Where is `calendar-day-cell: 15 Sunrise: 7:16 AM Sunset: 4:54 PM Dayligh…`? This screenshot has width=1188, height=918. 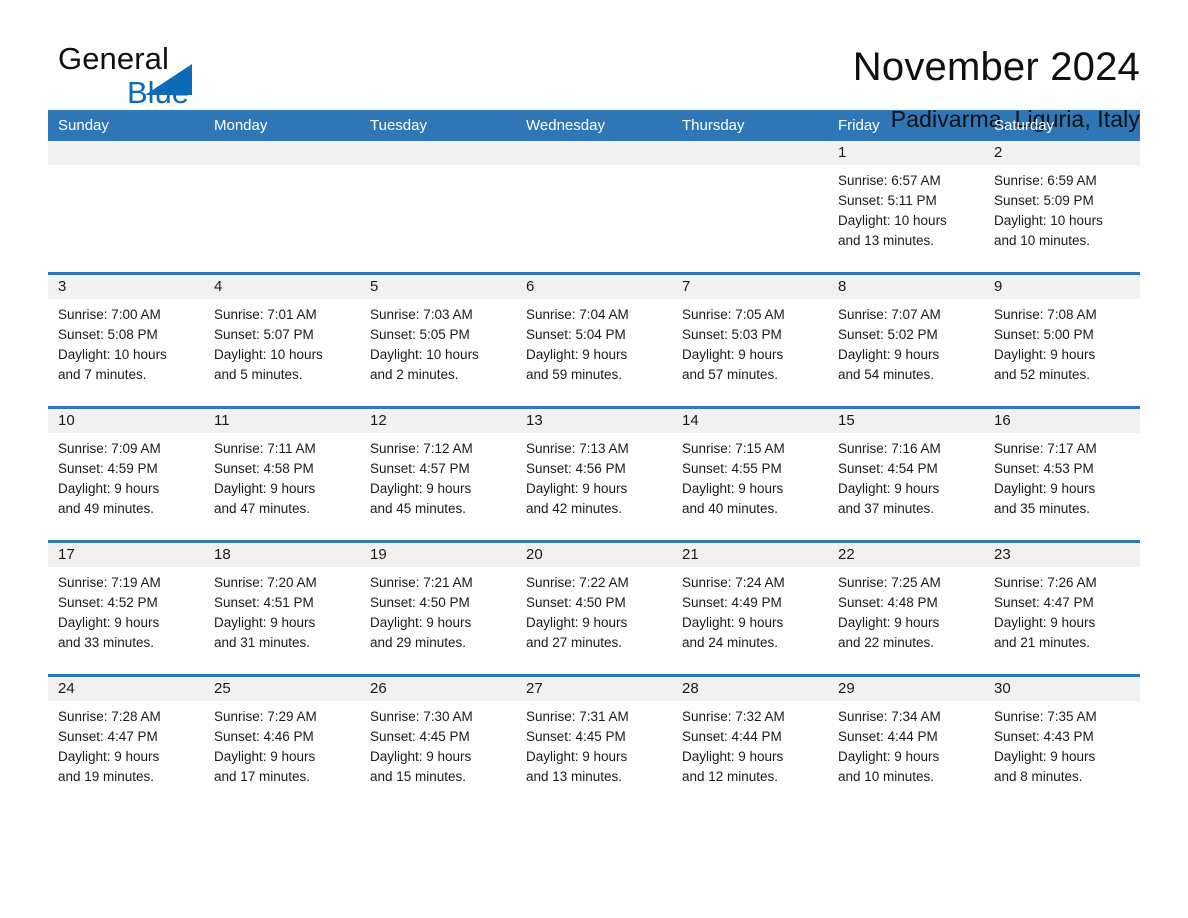
calendar-day-cell: 15 Sunrise: 7:16 AM Sunset: 4:54 PM Dayligh… is located at coordinates (906, 474).